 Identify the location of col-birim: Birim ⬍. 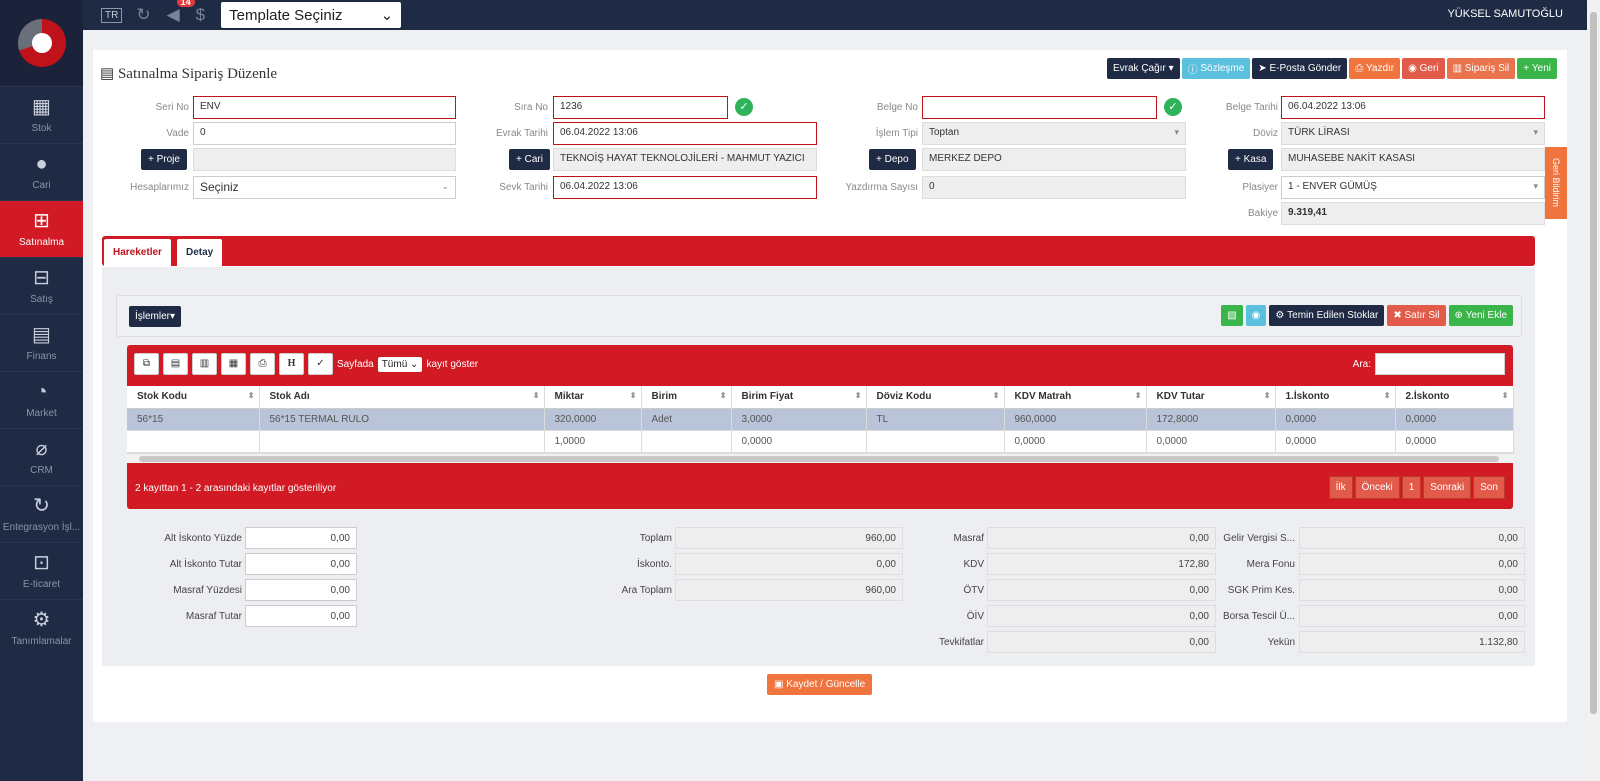
(686, 397).